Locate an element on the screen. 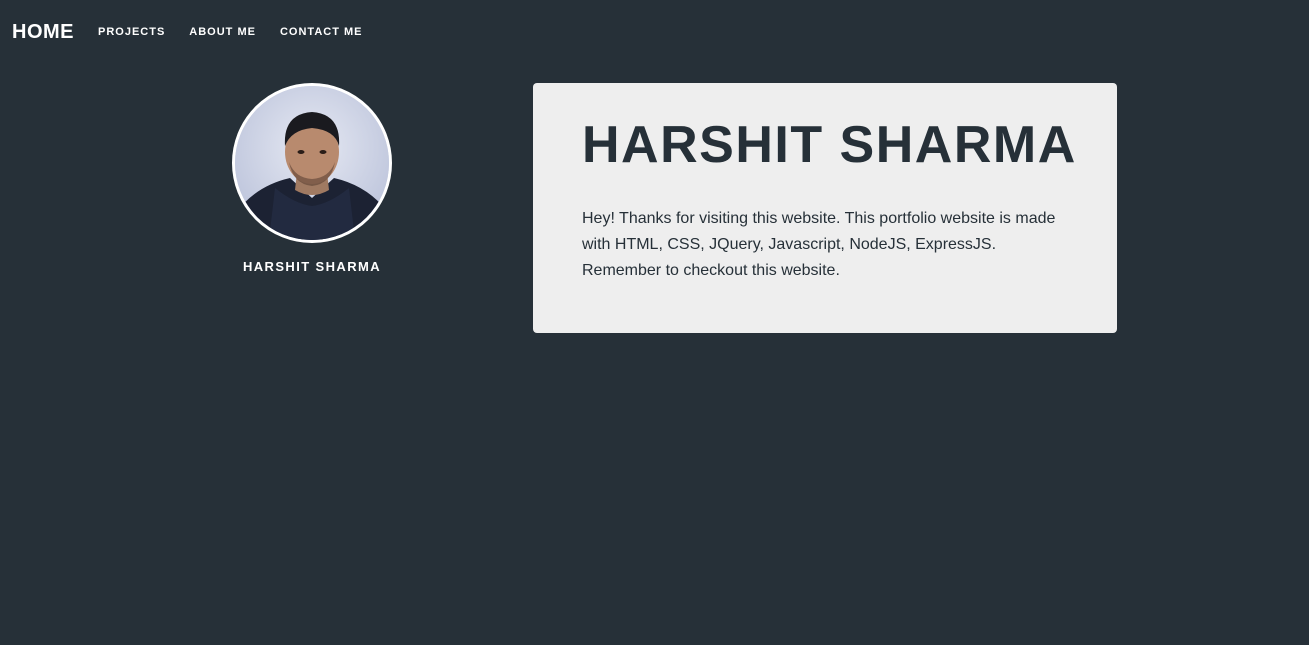  navbar: HOME PROJECTS ABOUT ME CONTACT ME is located at coordinates (193, 32).